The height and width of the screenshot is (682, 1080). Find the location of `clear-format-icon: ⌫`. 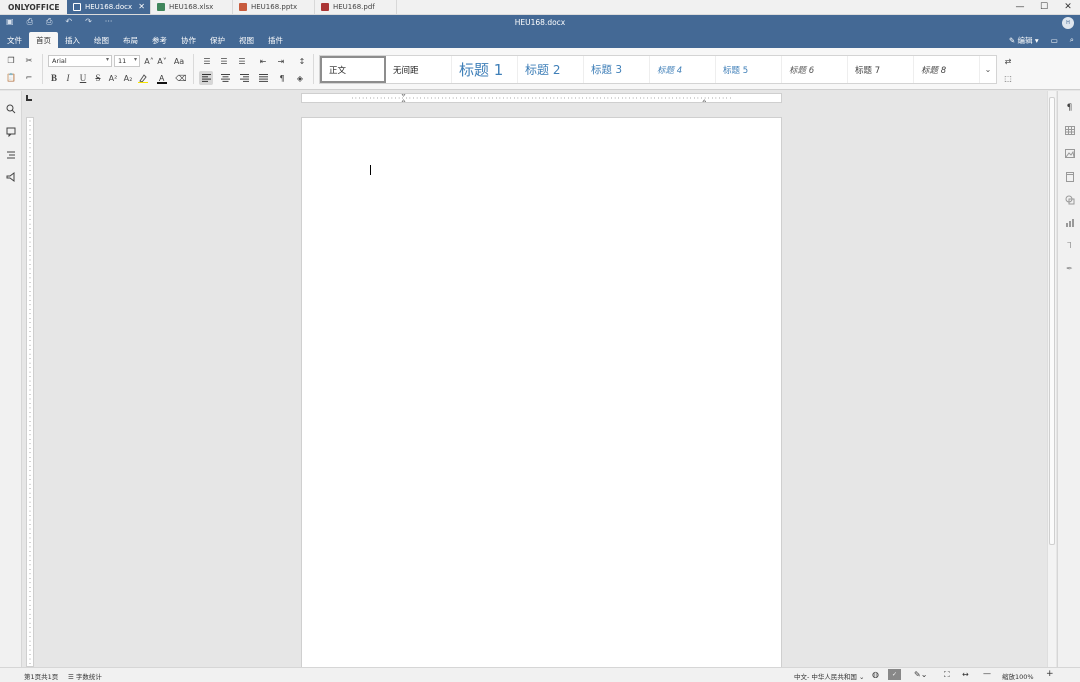

clear-format-icon: ⌫ is located at coordinates (181, 78).